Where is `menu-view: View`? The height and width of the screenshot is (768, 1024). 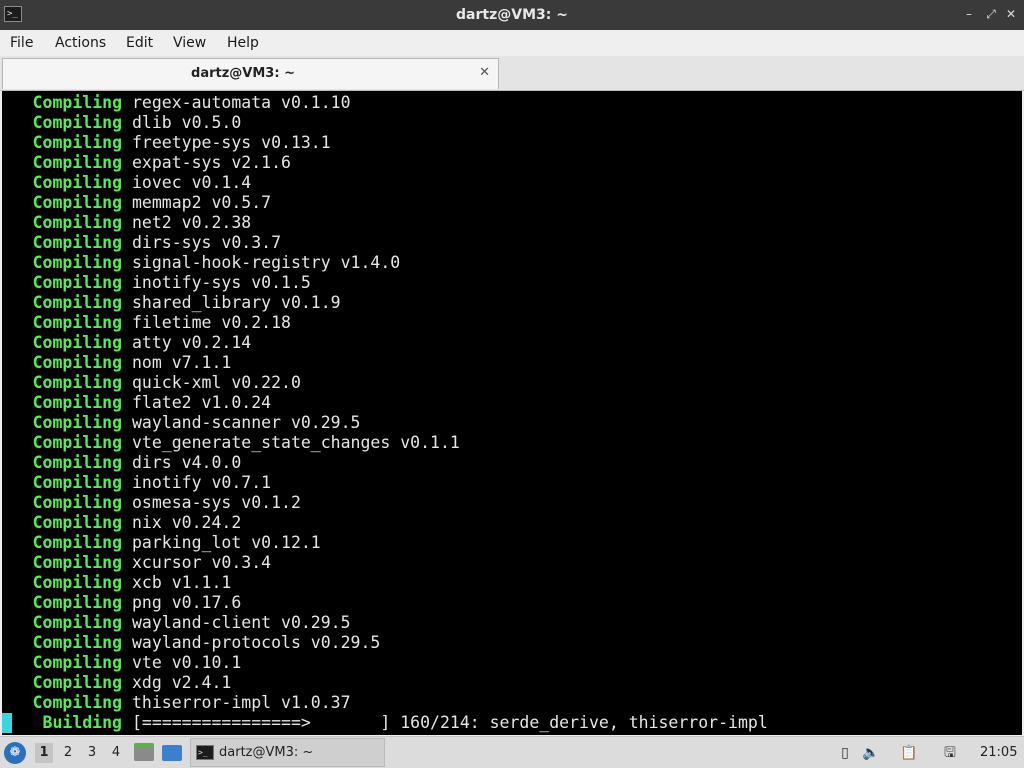
menu-view: View is located at coordinates (189, 43).